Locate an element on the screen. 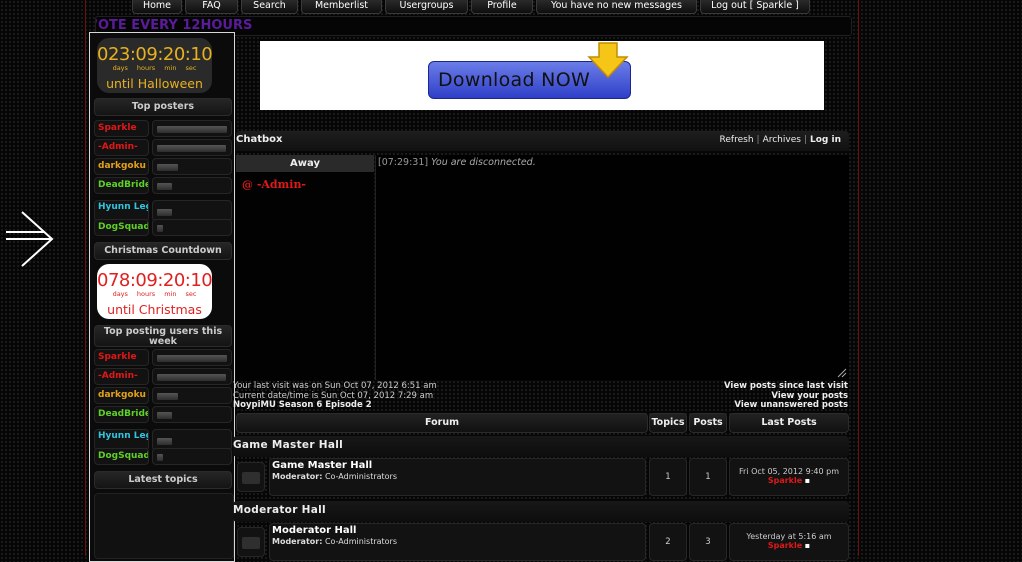 The width and height of the screenshot is (1022, 562). resize-handle-icon is located at coordinates (842, 373).